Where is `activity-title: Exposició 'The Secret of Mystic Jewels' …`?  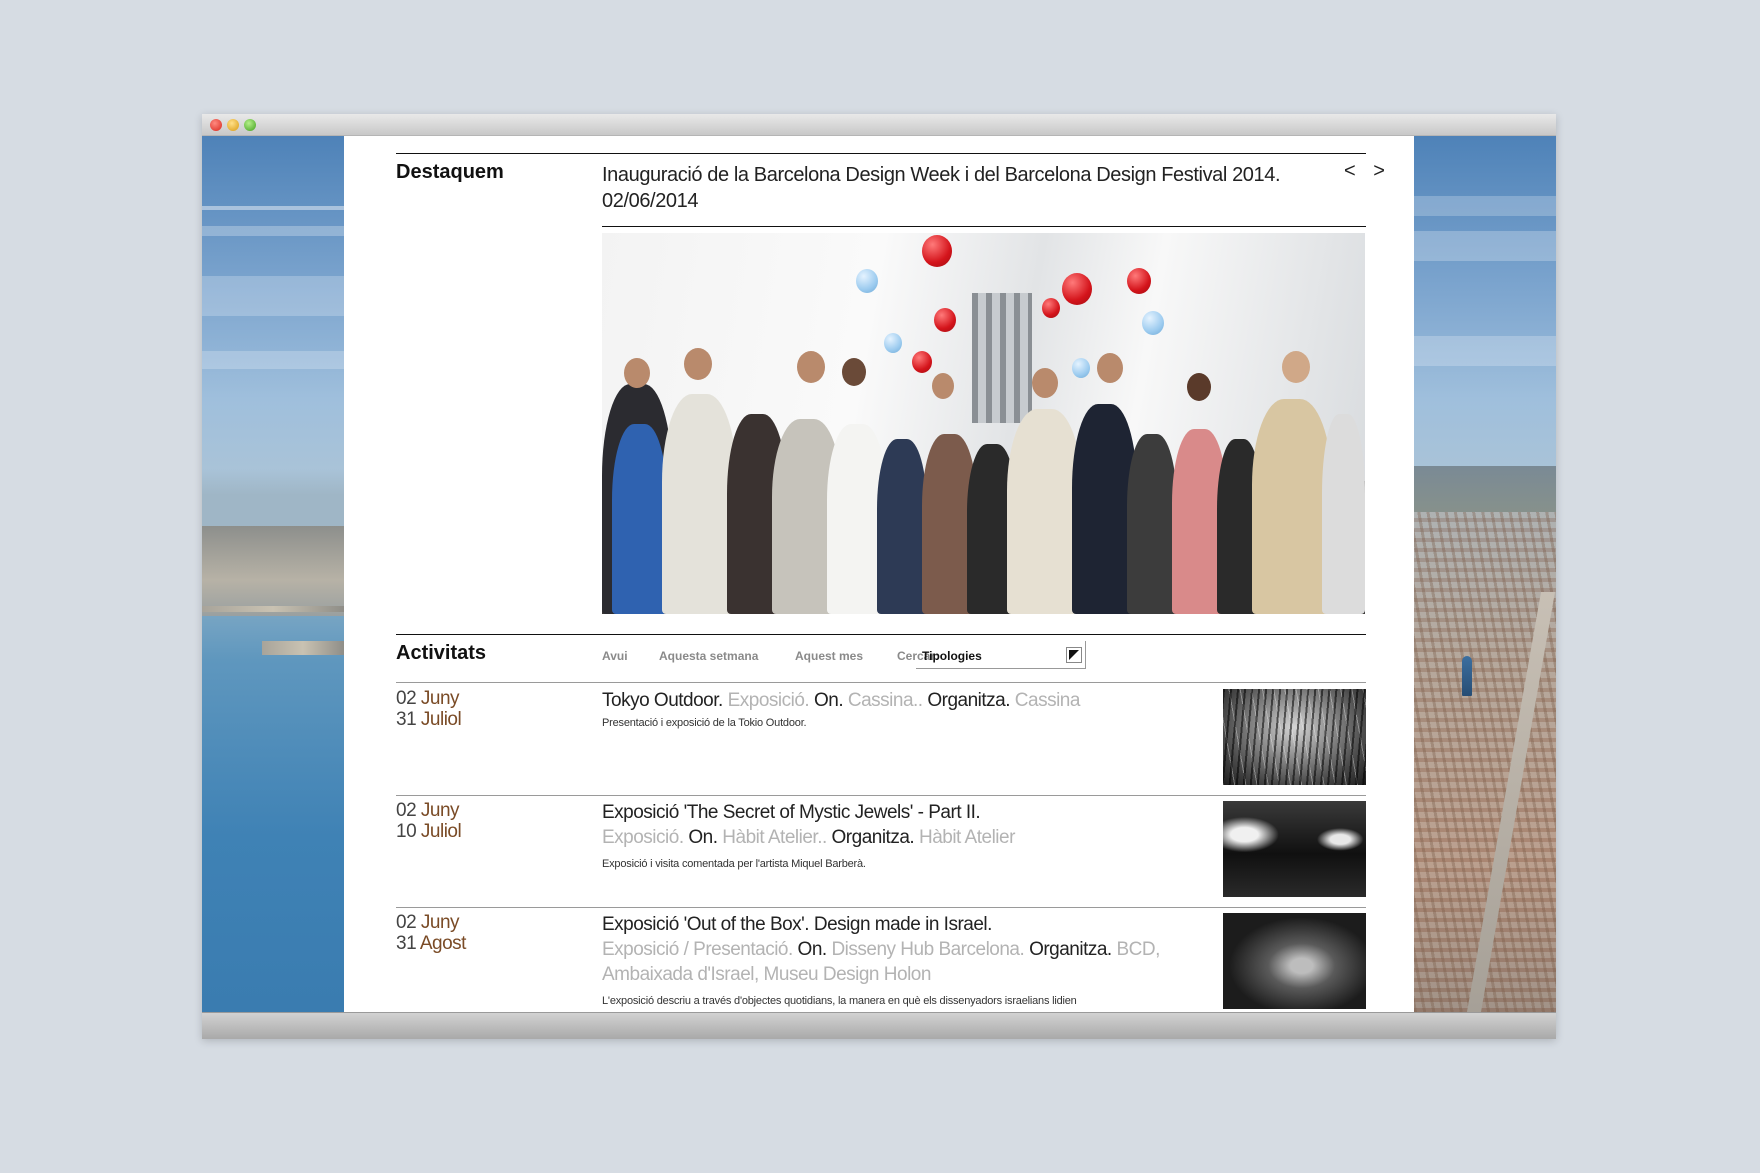 activity-title: Exposició 'The Secret of Mystic Jewels' … is located at coordinates (872, 812).